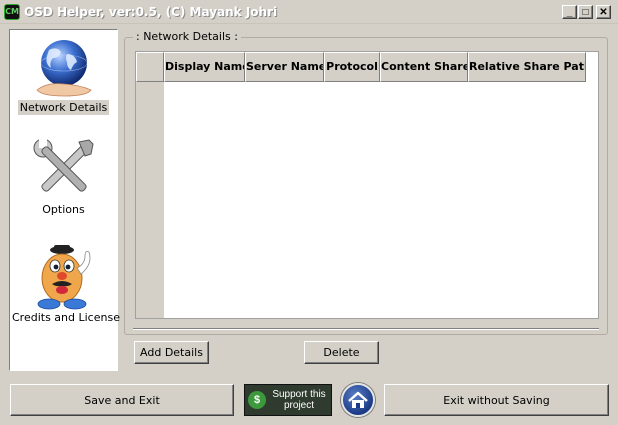  What do you see at coordinates (352, 67) in the screenshot?
I see `column-header-protocol: Protocol` at bounding box center [352, 67].